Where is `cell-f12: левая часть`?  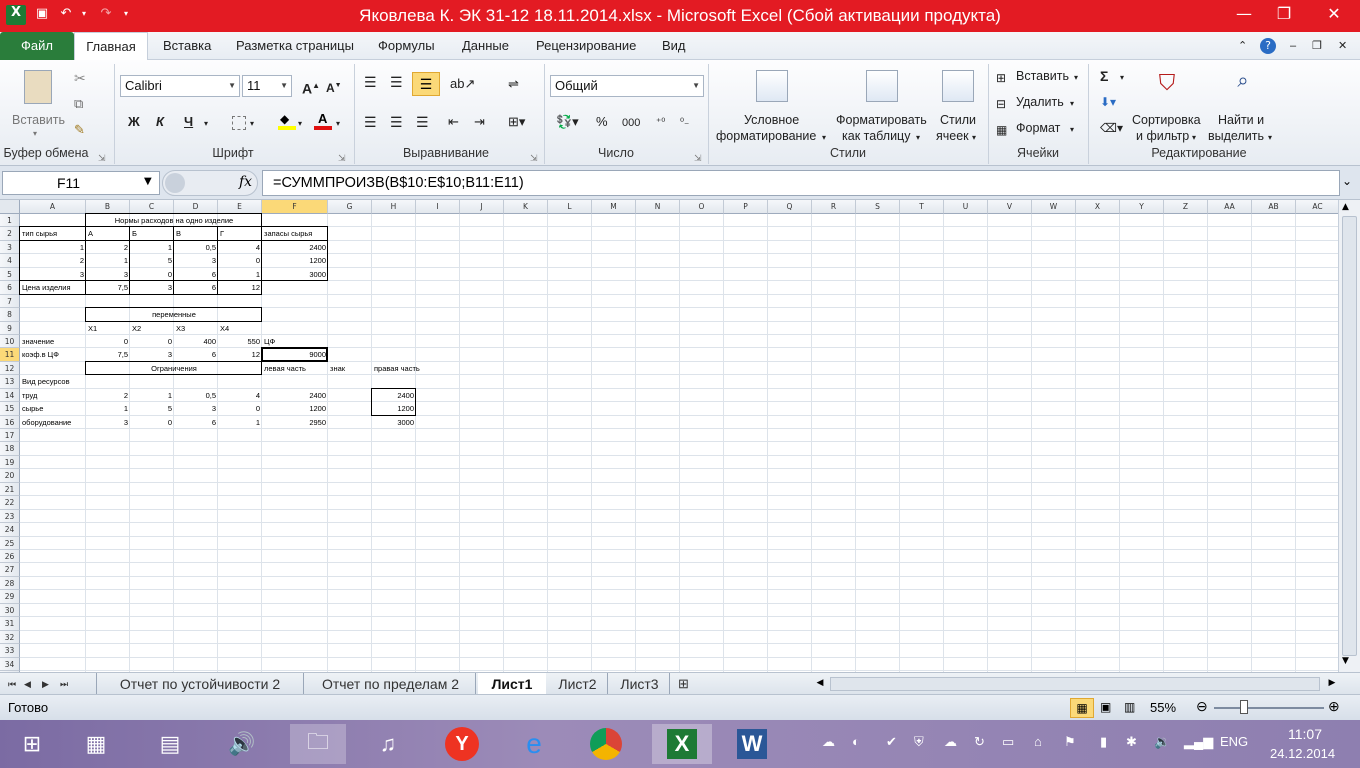 cell-f12: левая часть is located at coordinates (295, 368).